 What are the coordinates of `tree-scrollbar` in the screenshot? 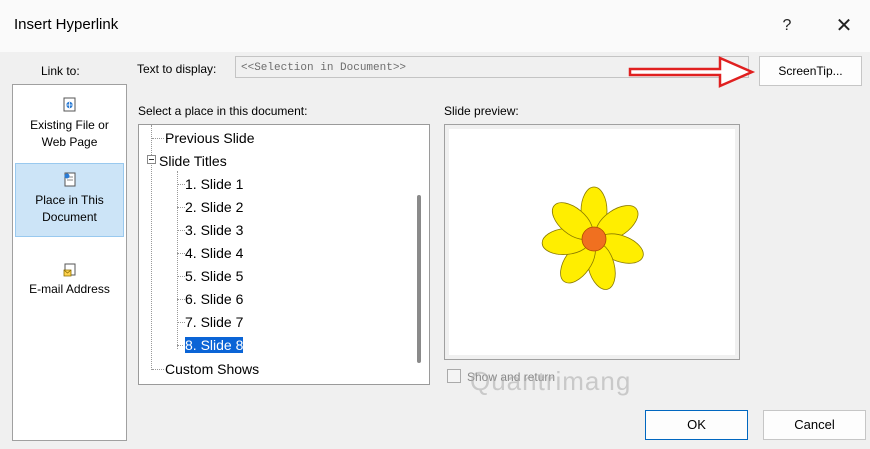 It's located at (419, 279).